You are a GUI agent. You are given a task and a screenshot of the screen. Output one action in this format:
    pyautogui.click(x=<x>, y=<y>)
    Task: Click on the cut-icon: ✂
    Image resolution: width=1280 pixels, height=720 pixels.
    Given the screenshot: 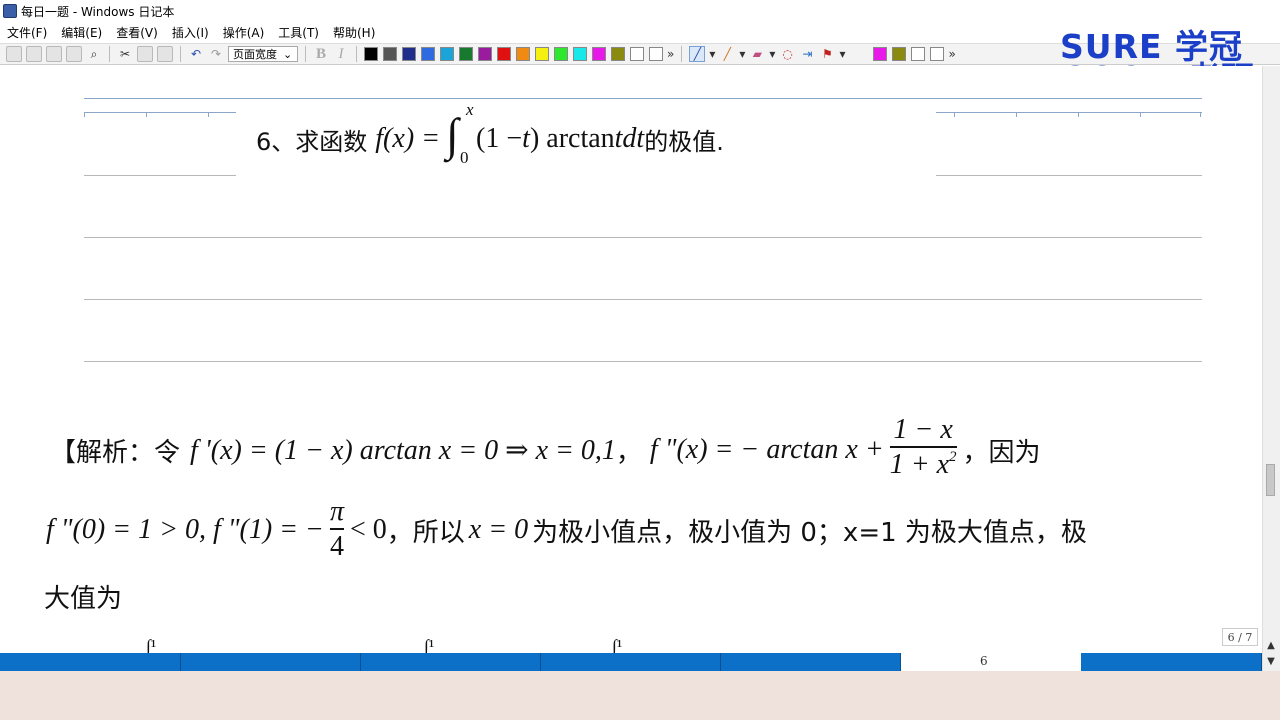 What is the action you would take?
    pyautogui.click(x=125, y=54)
    